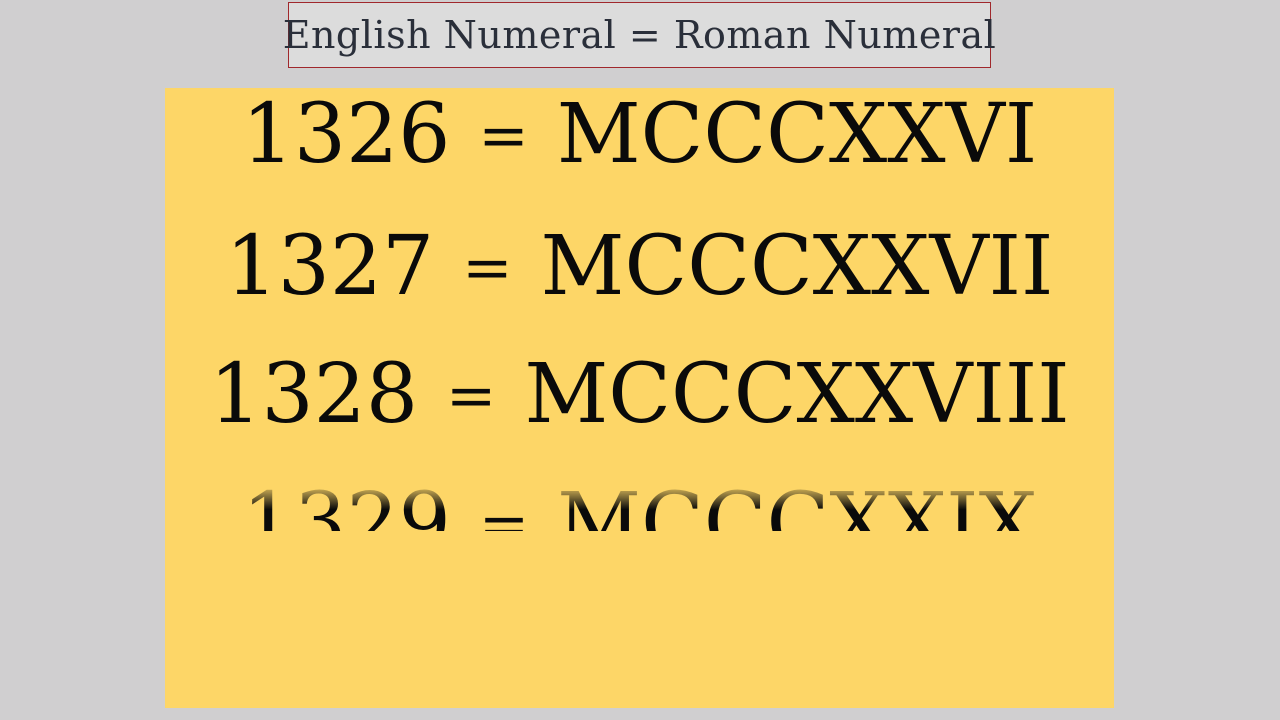 Image resolution: width=1280 pixels, height=720 pixels. I want to click on roman-numeral: MCCCXXVII, so click(797, 266).